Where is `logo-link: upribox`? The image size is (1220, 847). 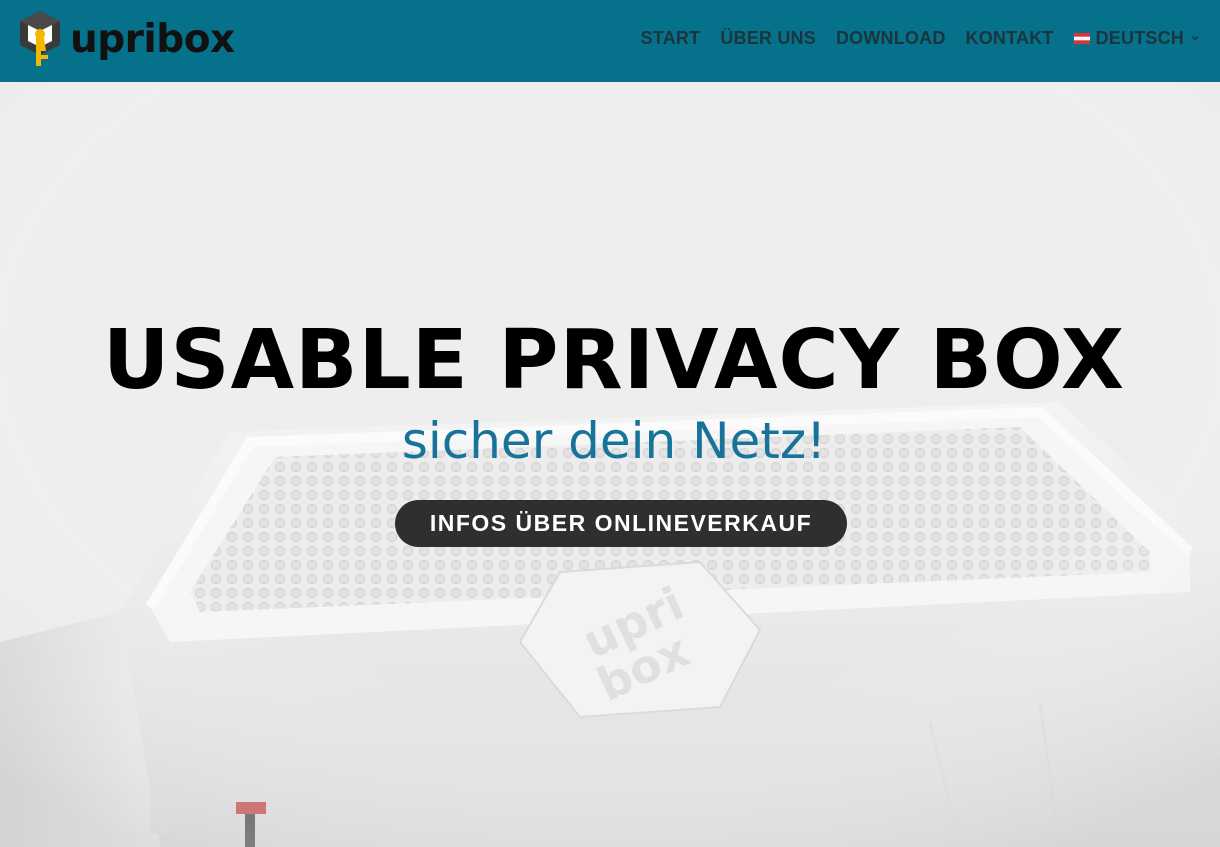
logo-link: upribox is located at coordinates (126, 38).